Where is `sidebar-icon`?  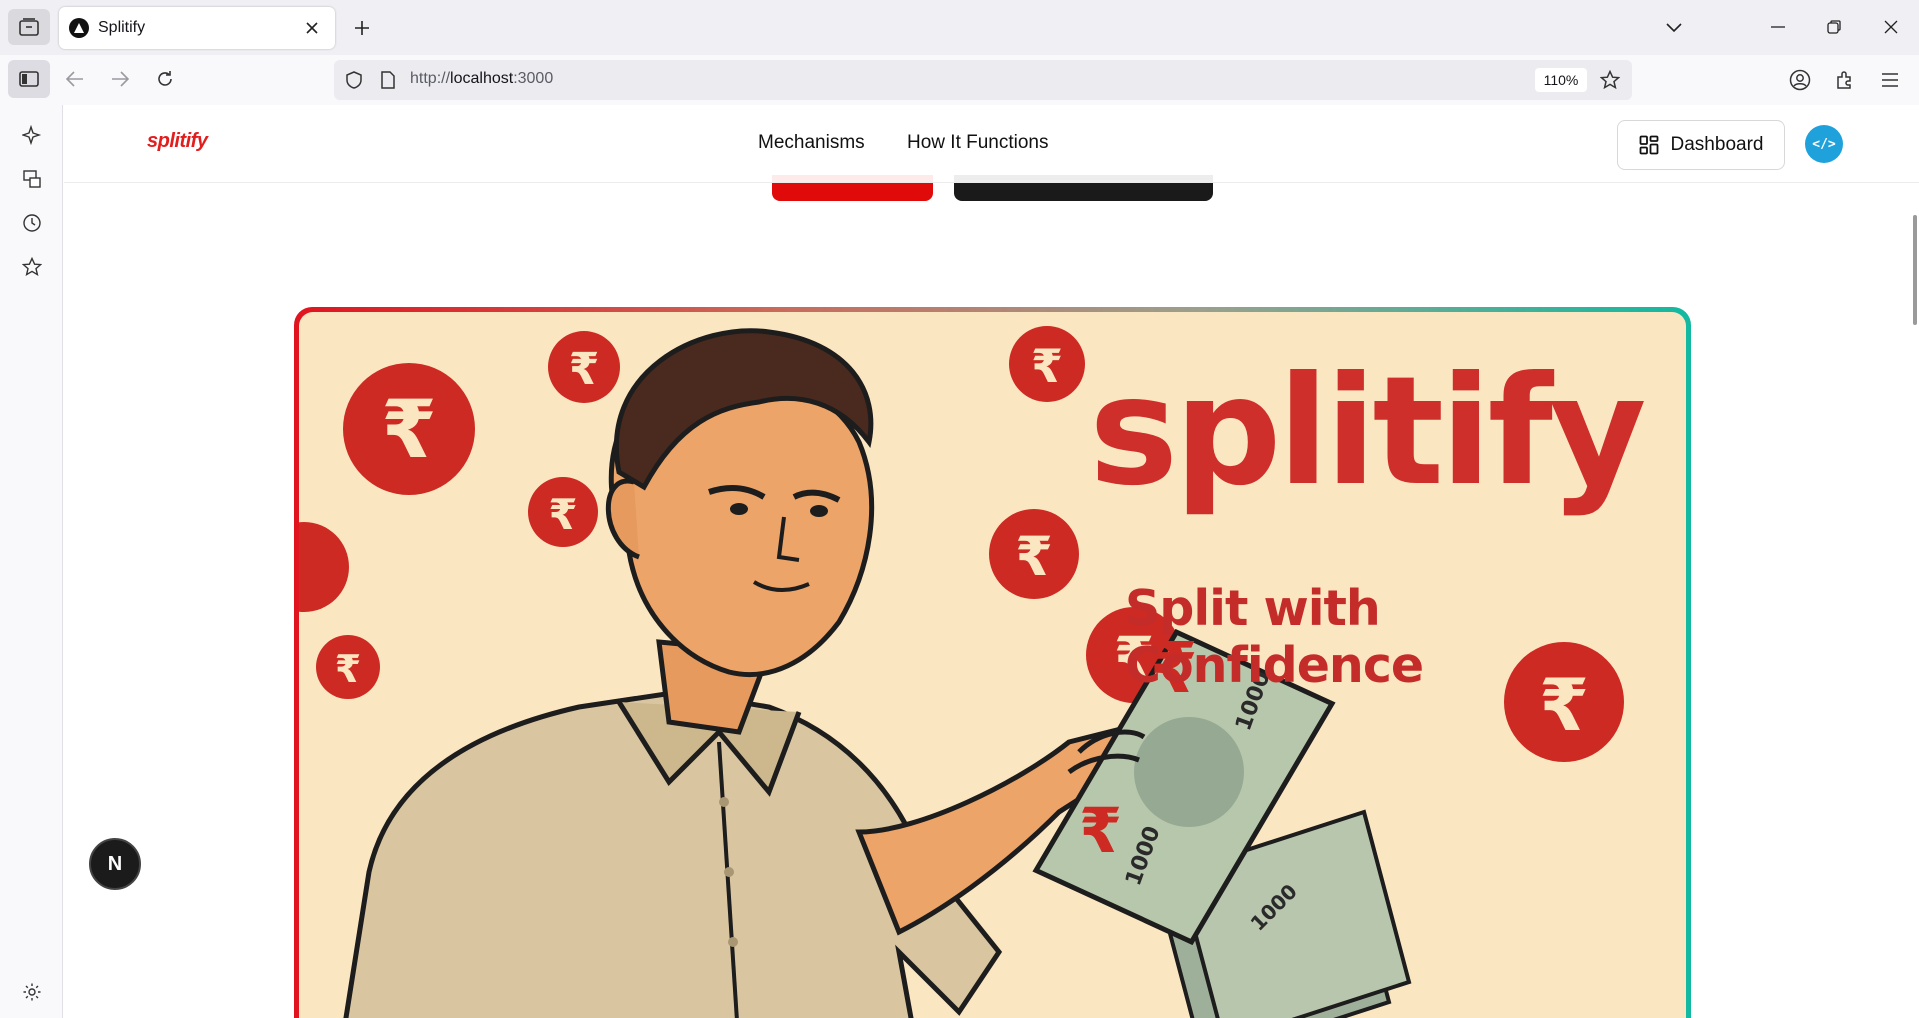 sidebar-icon is located at coordinates (29, 79).